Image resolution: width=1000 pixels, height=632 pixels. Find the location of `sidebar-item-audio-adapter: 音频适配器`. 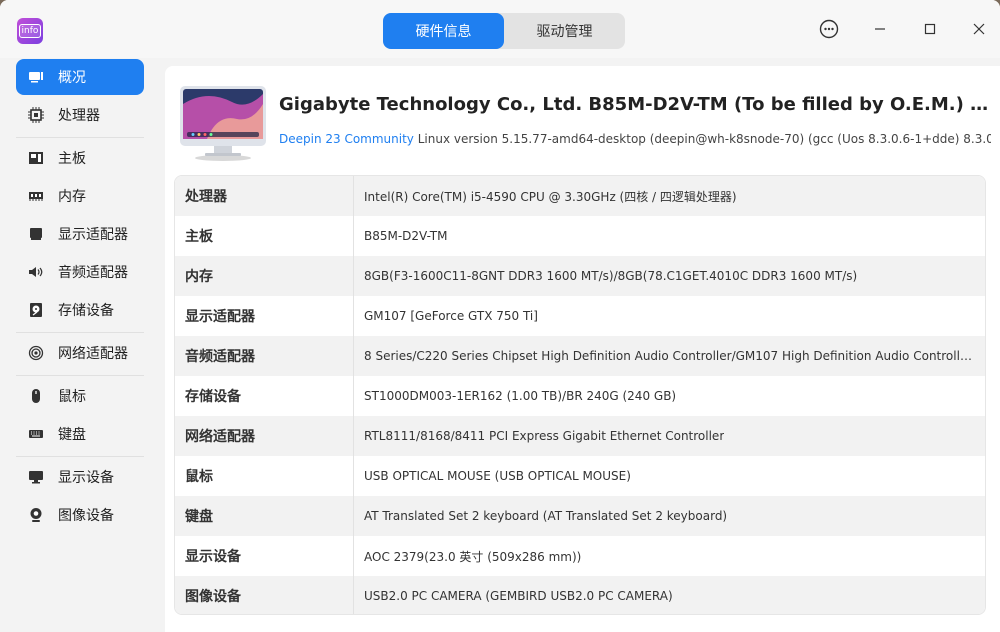

sidebar-item-audio-adapter: 音频适配器 is located at coordinates (80, 272).